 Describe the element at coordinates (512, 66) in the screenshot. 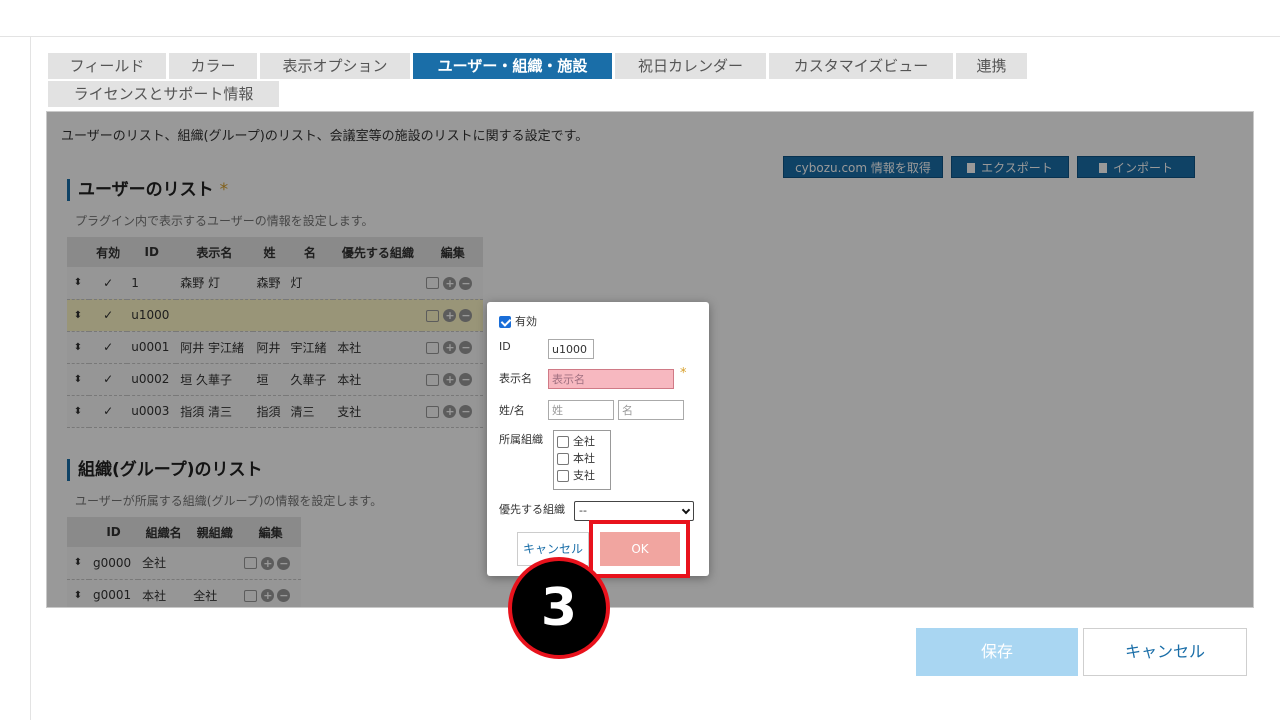

I see `tab-users-orgs-facilities: ユーザー・組織・施設` at that location.